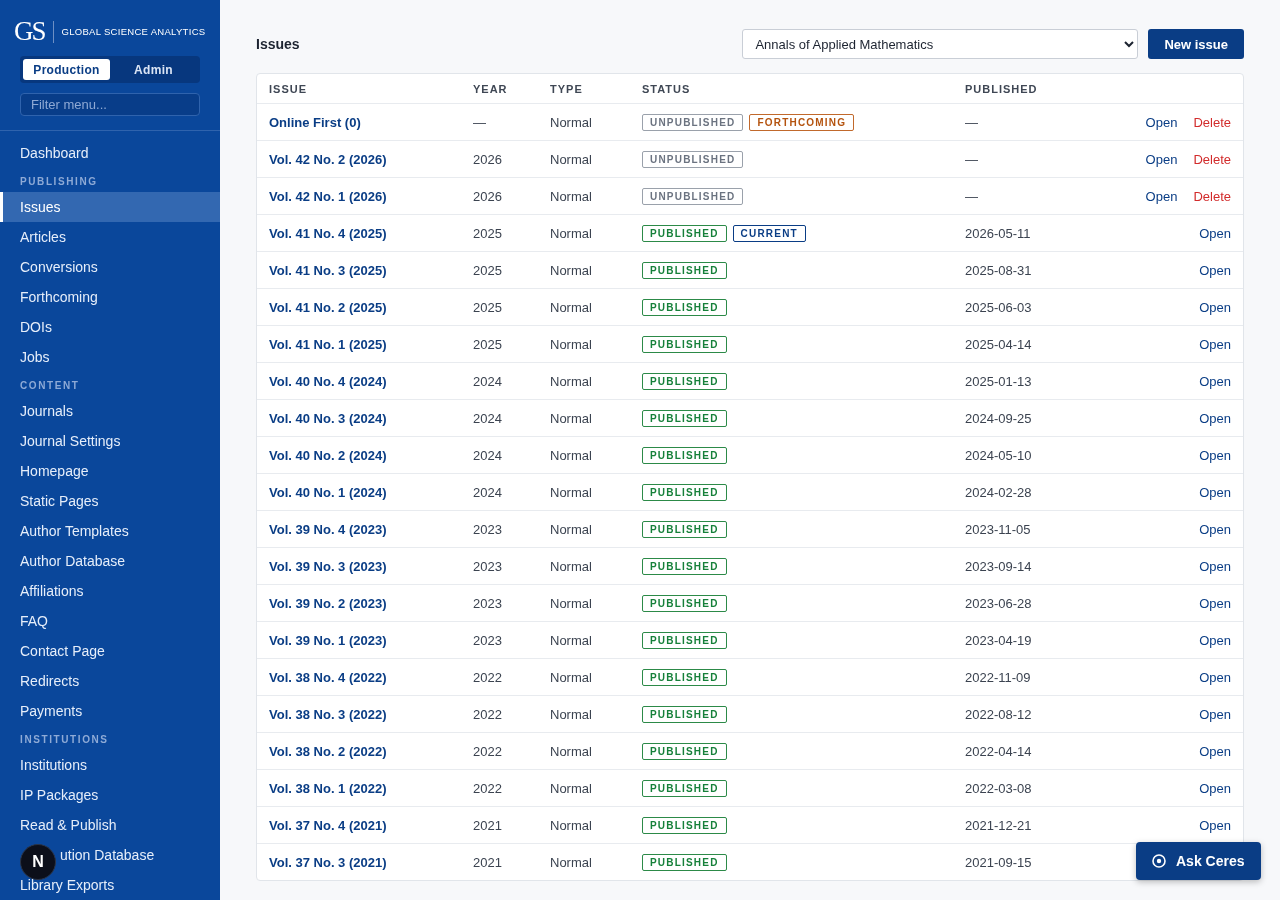 This screenshot has height=900, width=1280. What do you see at coordinates (315, 122) in the screenshot?
I see `issue-link: Online First (0)` at bounding box center [315, 122].